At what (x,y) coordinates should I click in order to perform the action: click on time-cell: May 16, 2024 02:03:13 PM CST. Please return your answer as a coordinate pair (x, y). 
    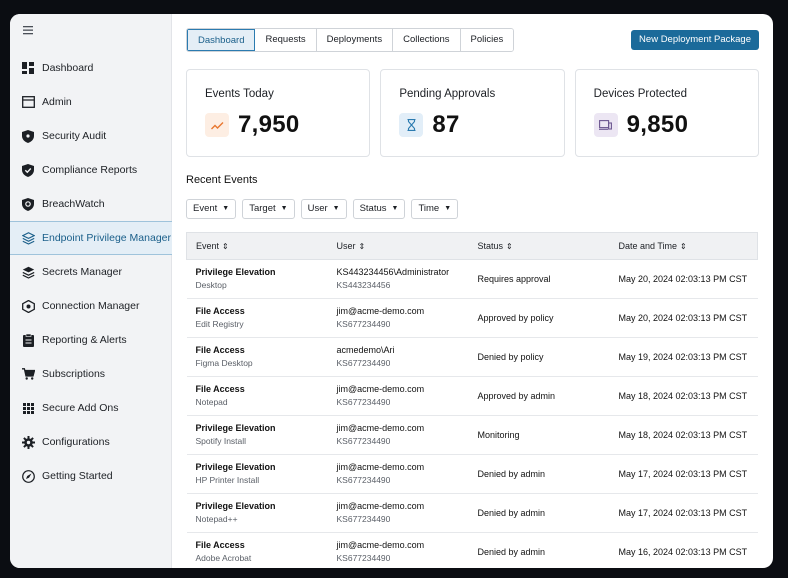
    Looking at the image, I should click on (683, 550).